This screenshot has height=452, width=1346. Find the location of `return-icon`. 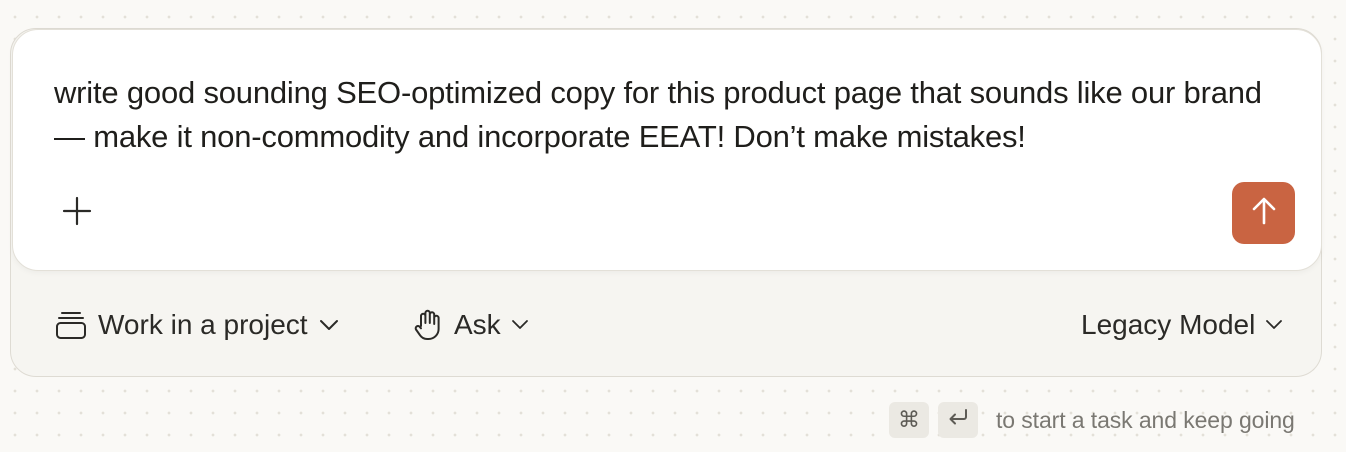

return-icon is located at coordinates (958, 420).